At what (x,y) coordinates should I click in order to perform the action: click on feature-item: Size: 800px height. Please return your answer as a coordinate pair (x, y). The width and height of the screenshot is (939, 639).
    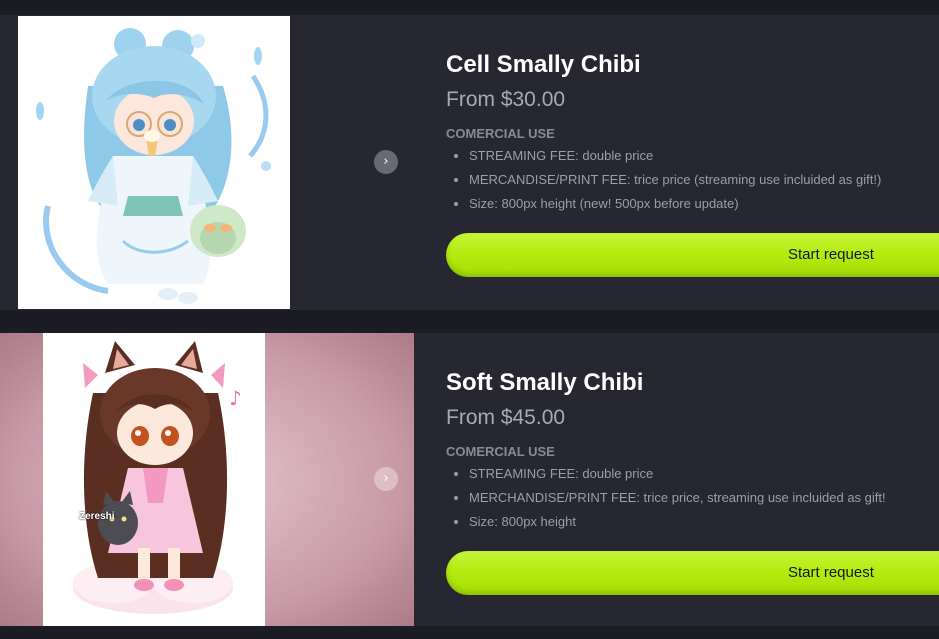
    Looking at the image, I should click on (677, 522).